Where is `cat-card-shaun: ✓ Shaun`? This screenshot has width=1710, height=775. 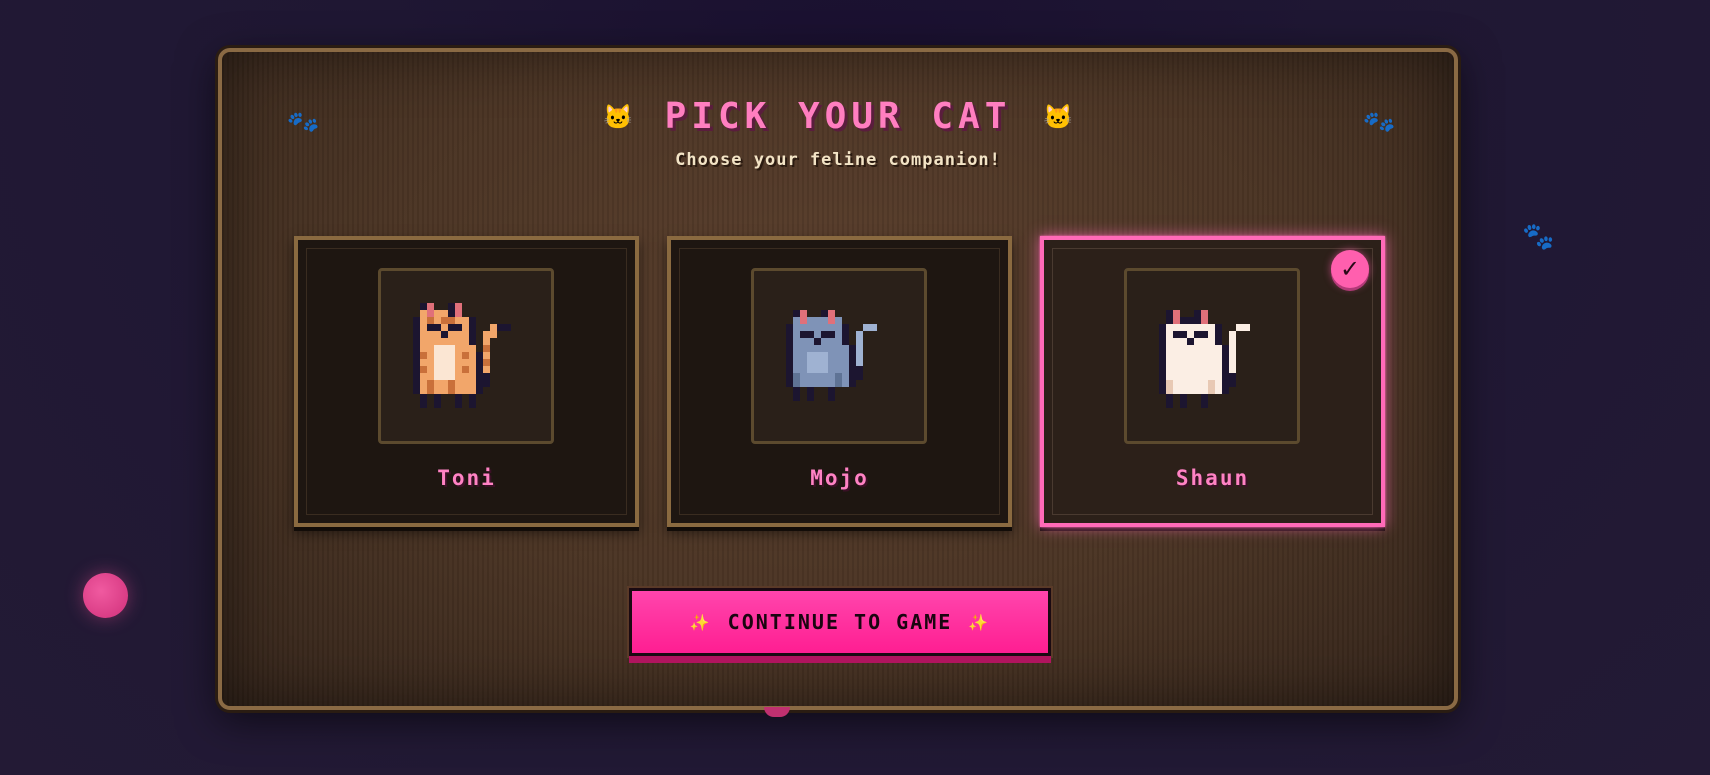 cat-card-shaun: ✓ Shaun is located at coordinates (1212, 381).